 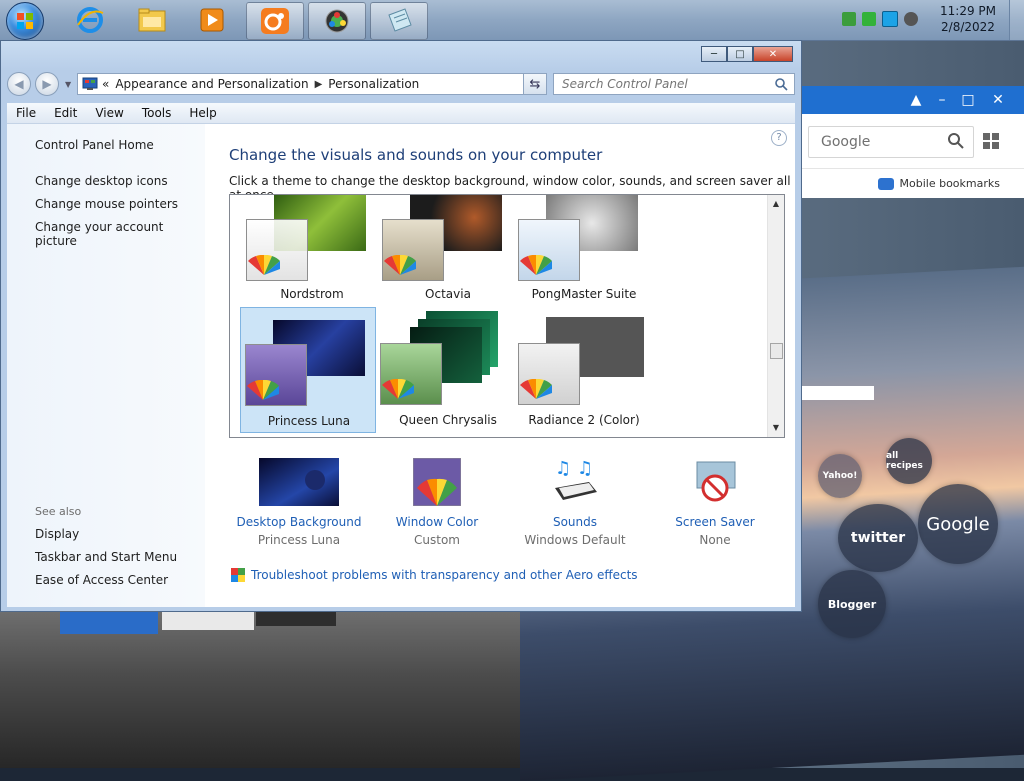 What do you see at coordinates (299, 502) in the screenshot?
I see `desktop-background-item: Desktop Background Princess Luna` at bounding box center [299, 502].